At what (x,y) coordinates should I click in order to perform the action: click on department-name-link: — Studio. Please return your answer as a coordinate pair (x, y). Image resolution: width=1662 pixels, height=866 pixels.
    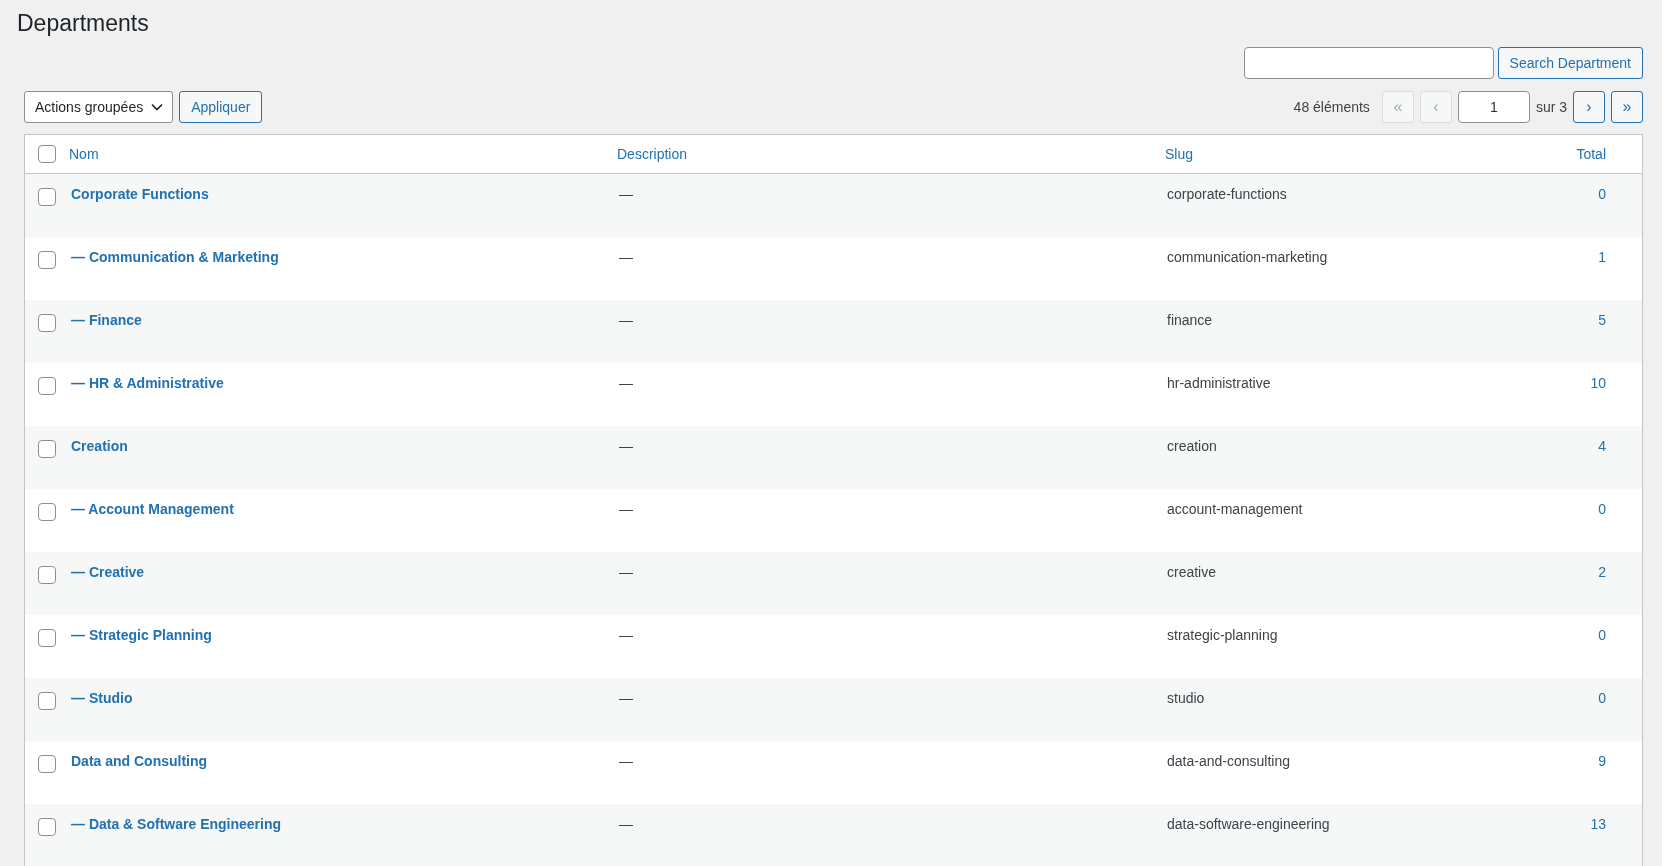
    Looking at the image, I should click on (102, 698).